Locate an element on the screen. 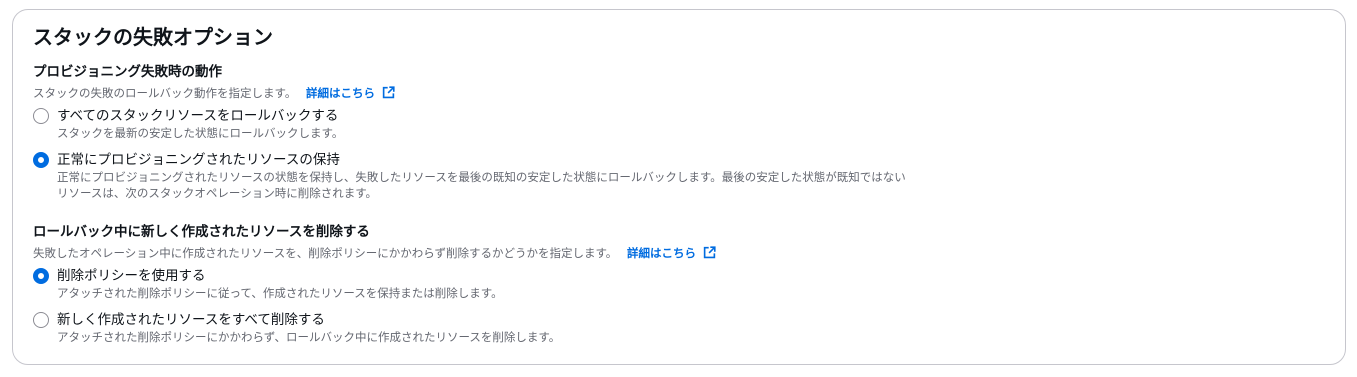 Image resolution: width=1357 pixels, height=377 pixels. radio-delete-all-new is located at coordinates (41, 320).